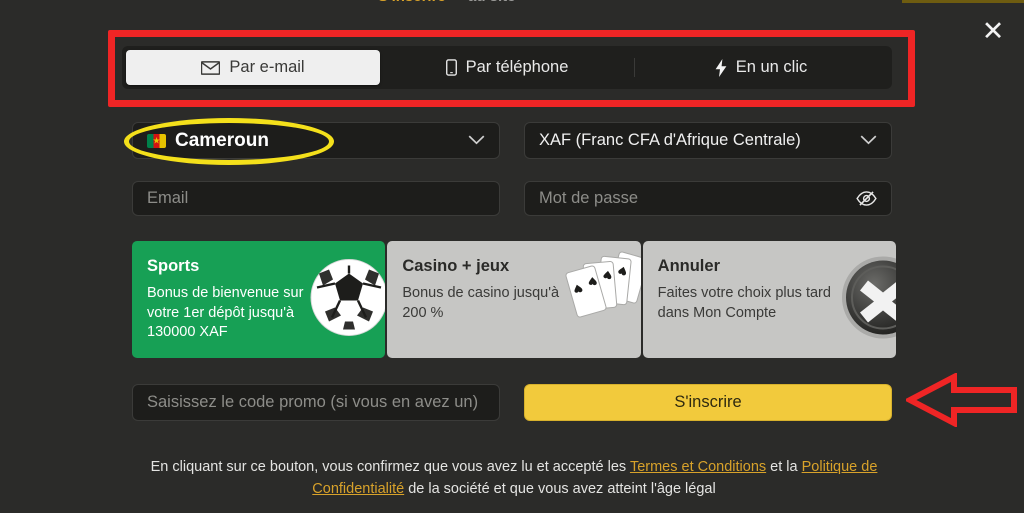 This screenshot has height=513, width=1024. Describe the element at coordinates (866, 198) in the screenshot. I see `eye-slash-icon` at that location.